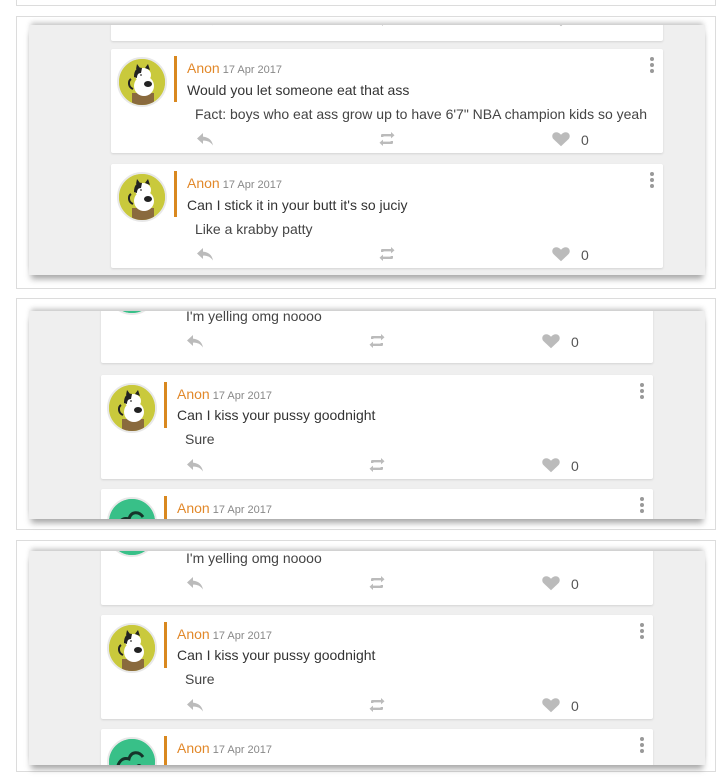 The height and width of the screenshot is (778, 720). What do you see at coordinates (254, 229) in the screenshot?
I see `answer-text: Like a krabby patty` at bounding box center [254, 229].